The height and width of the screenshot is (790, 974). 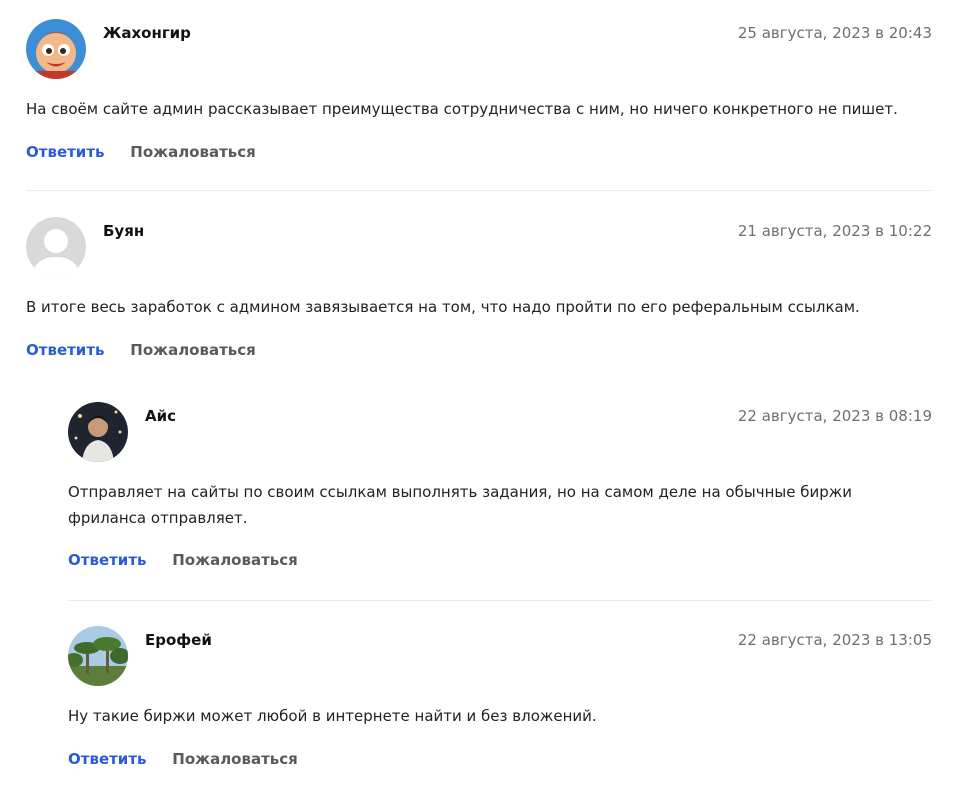 What do you see at coordinates (834, 231) in the screenshot?
I see `comment-date: 21 августа, 2023 в 10:22` at bounding box center [834, 231].